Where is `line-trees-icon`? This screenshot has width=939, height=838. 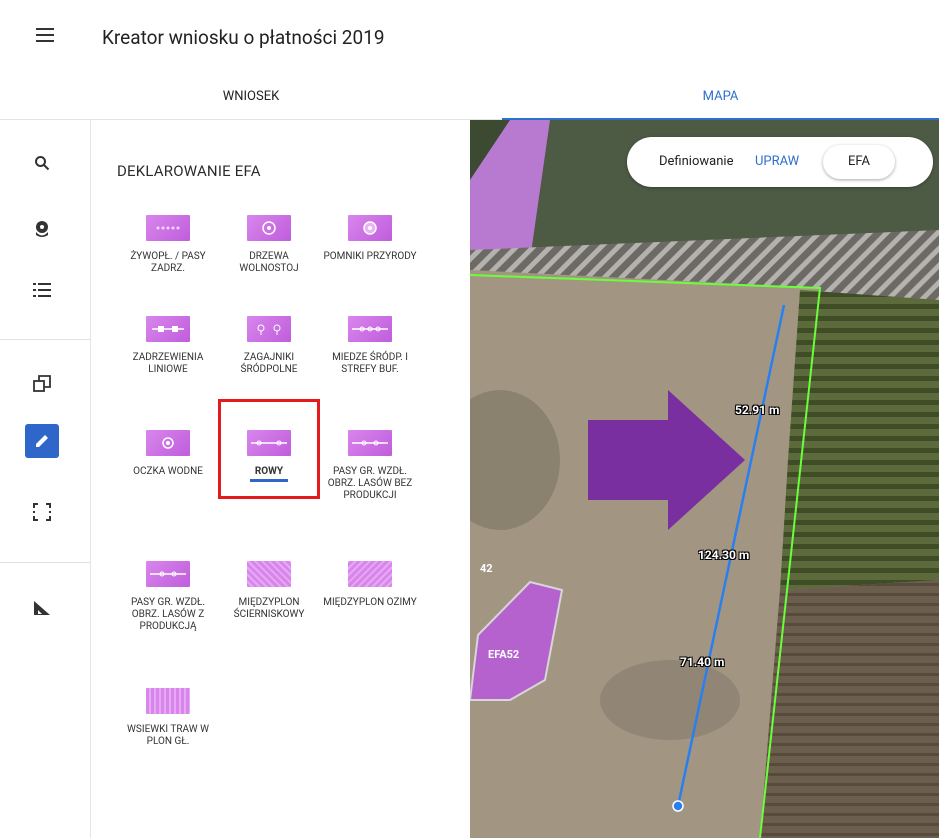
line-trees-icon is located at coordinates (168, 329).